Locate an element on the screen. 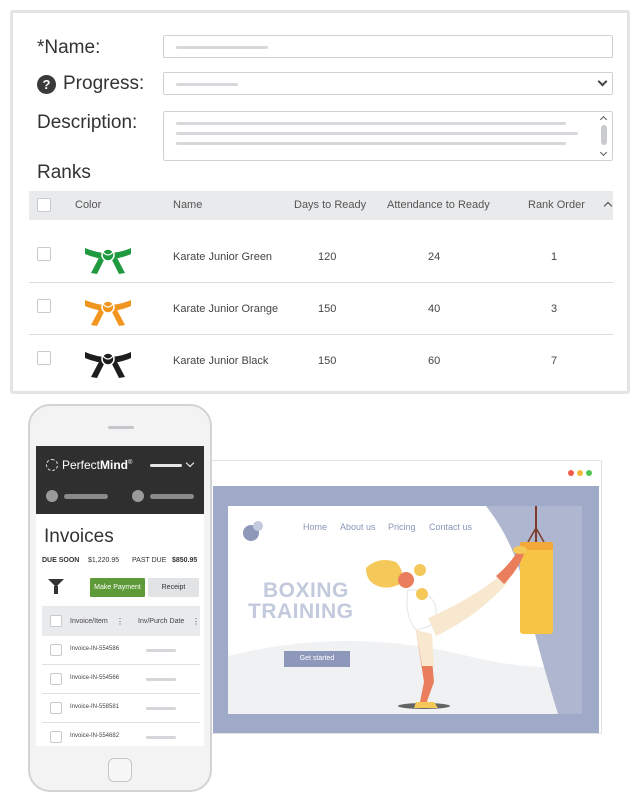 Image resolution: width=640 pixels, height=800 pixels. list-item: Invoice-IN-554586 is located at coordinates (121, 650).